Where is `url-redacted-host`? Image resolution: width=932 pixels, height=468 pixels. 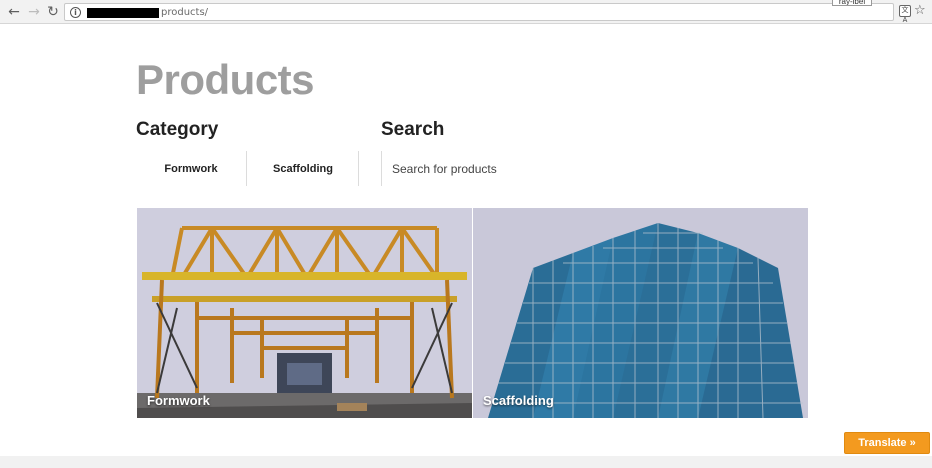
url-redacted-host is located at coordinates (123, 13).